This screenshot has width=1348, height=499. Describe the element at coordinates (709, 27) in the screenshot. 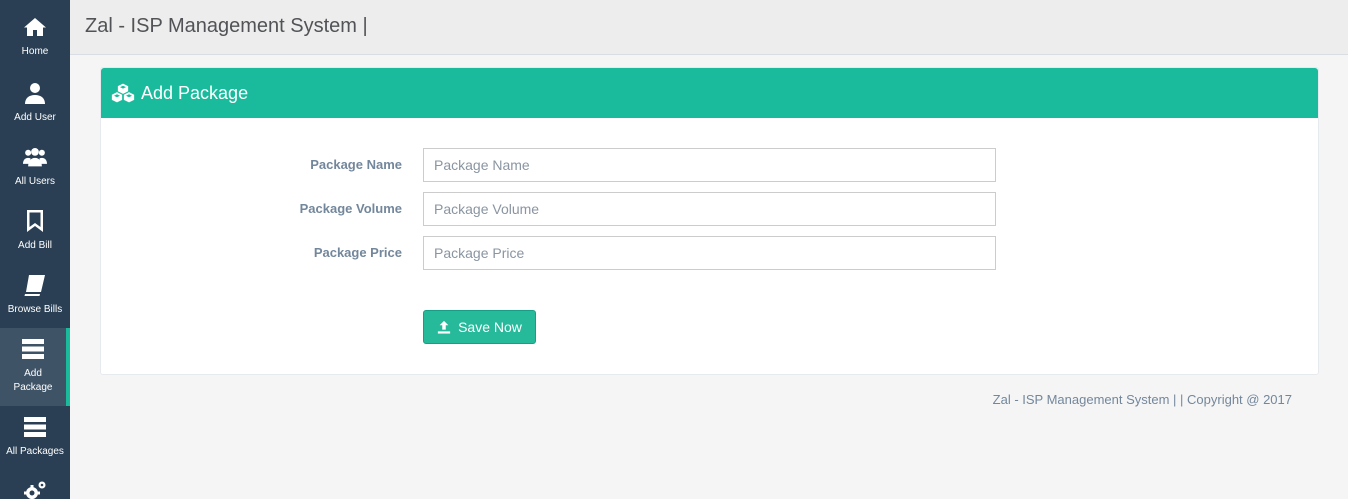

I see `top-nav-bar: Zal - ISP Management System |` at that location.